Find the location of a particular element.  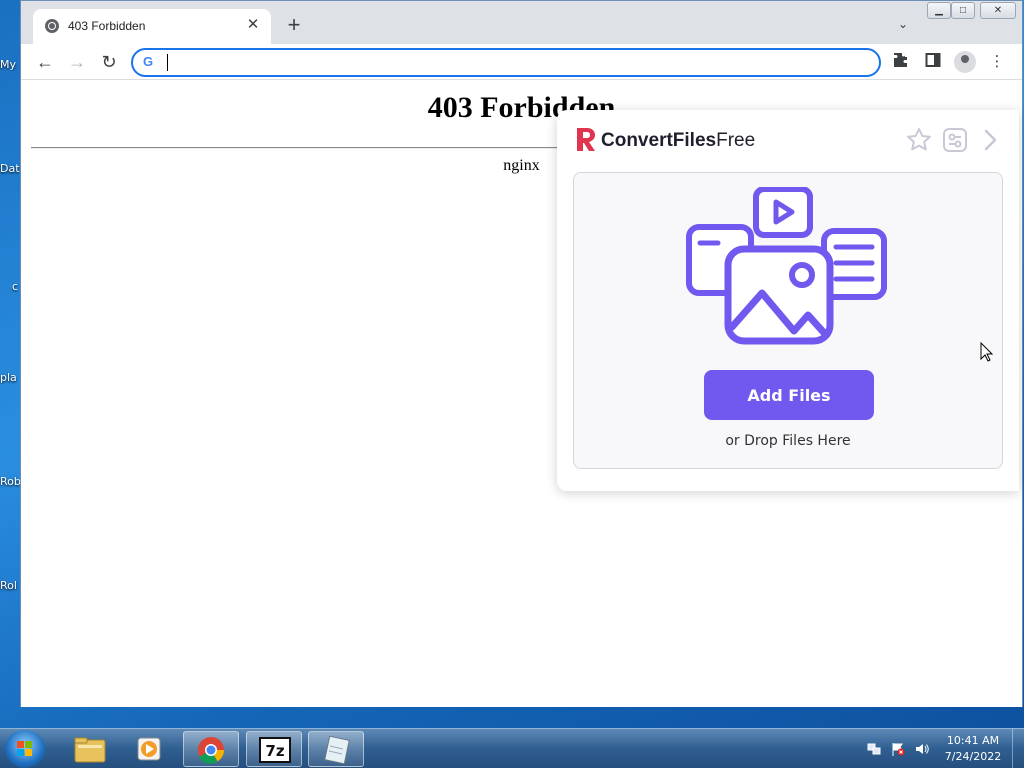

tab-strip: 403 Forbidden ✕ + ⌄ ▁ □ ✕ is located at coordinates (521, 22).